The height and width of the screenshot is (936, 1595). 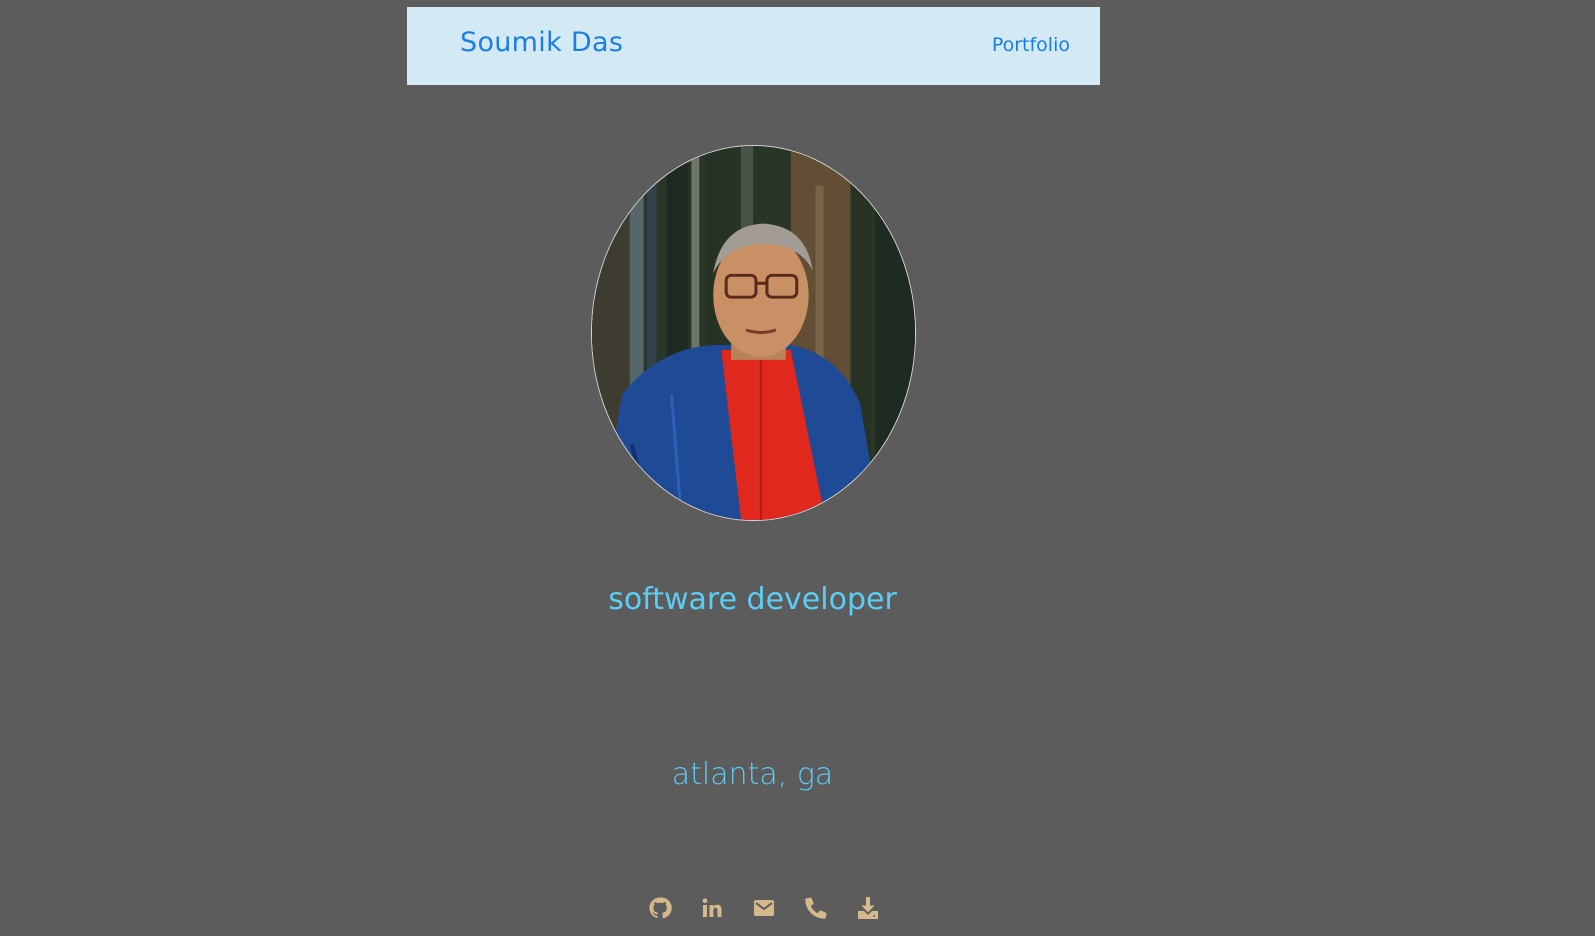 What do you see at coordinates (816, 908) in the screenshot?
I see `phone-icon` at bounding box center [816, 908].